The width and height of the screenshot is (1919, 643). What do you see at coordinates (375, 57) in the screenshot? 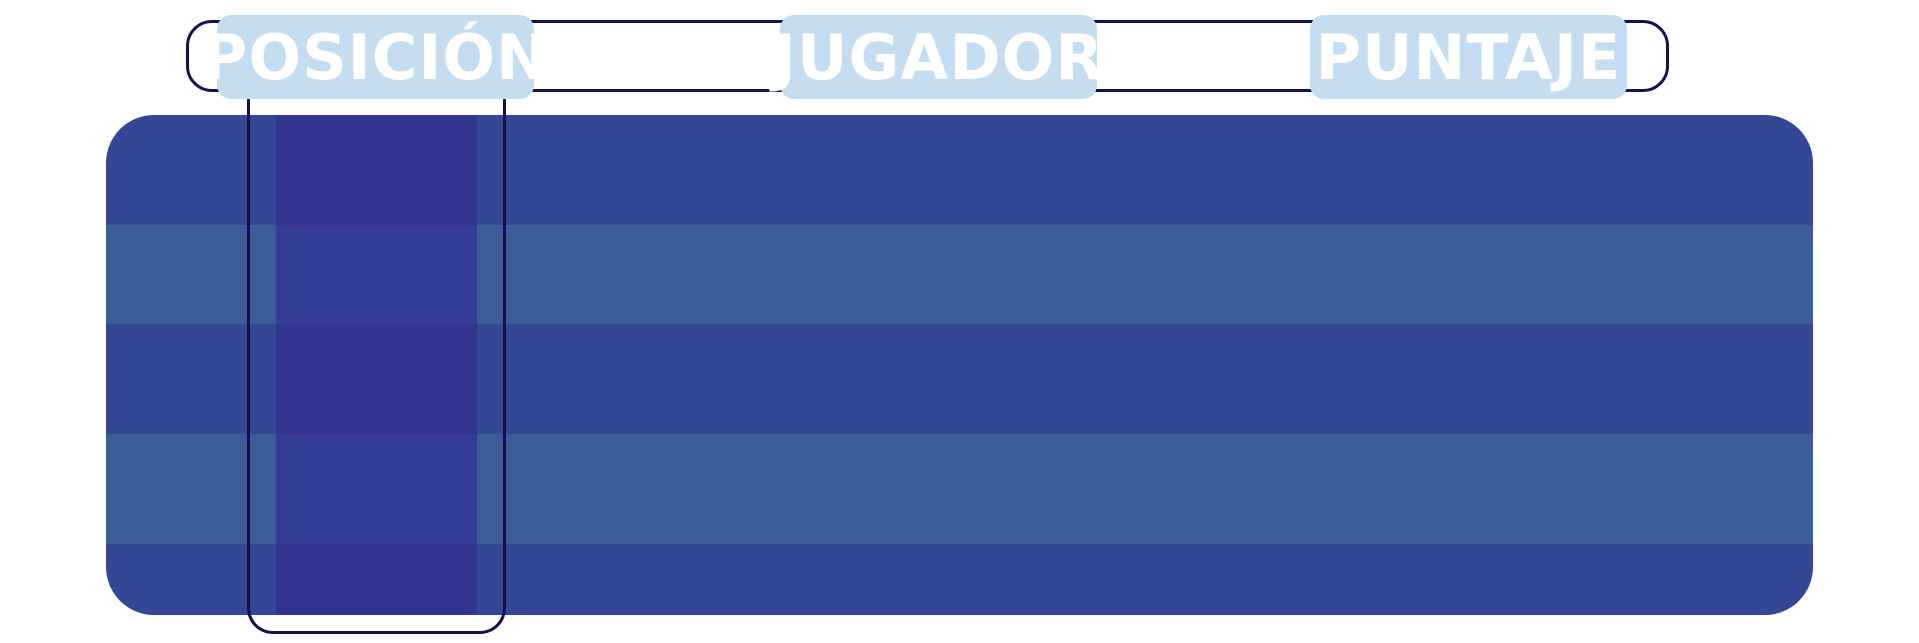
I see `header-position: POSICIÓN` at bounding box center [375, 57].